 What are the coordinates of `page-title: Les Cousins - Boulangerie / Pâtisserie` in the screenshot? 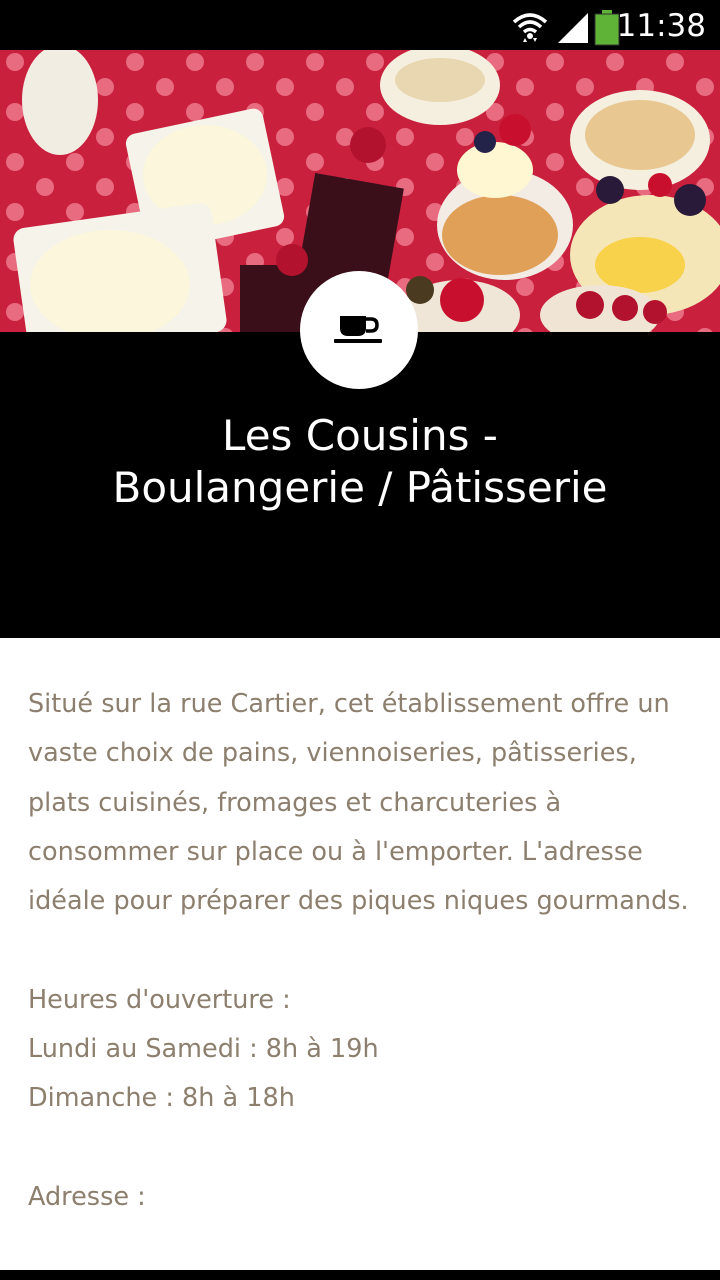 It's located at (360, 462).